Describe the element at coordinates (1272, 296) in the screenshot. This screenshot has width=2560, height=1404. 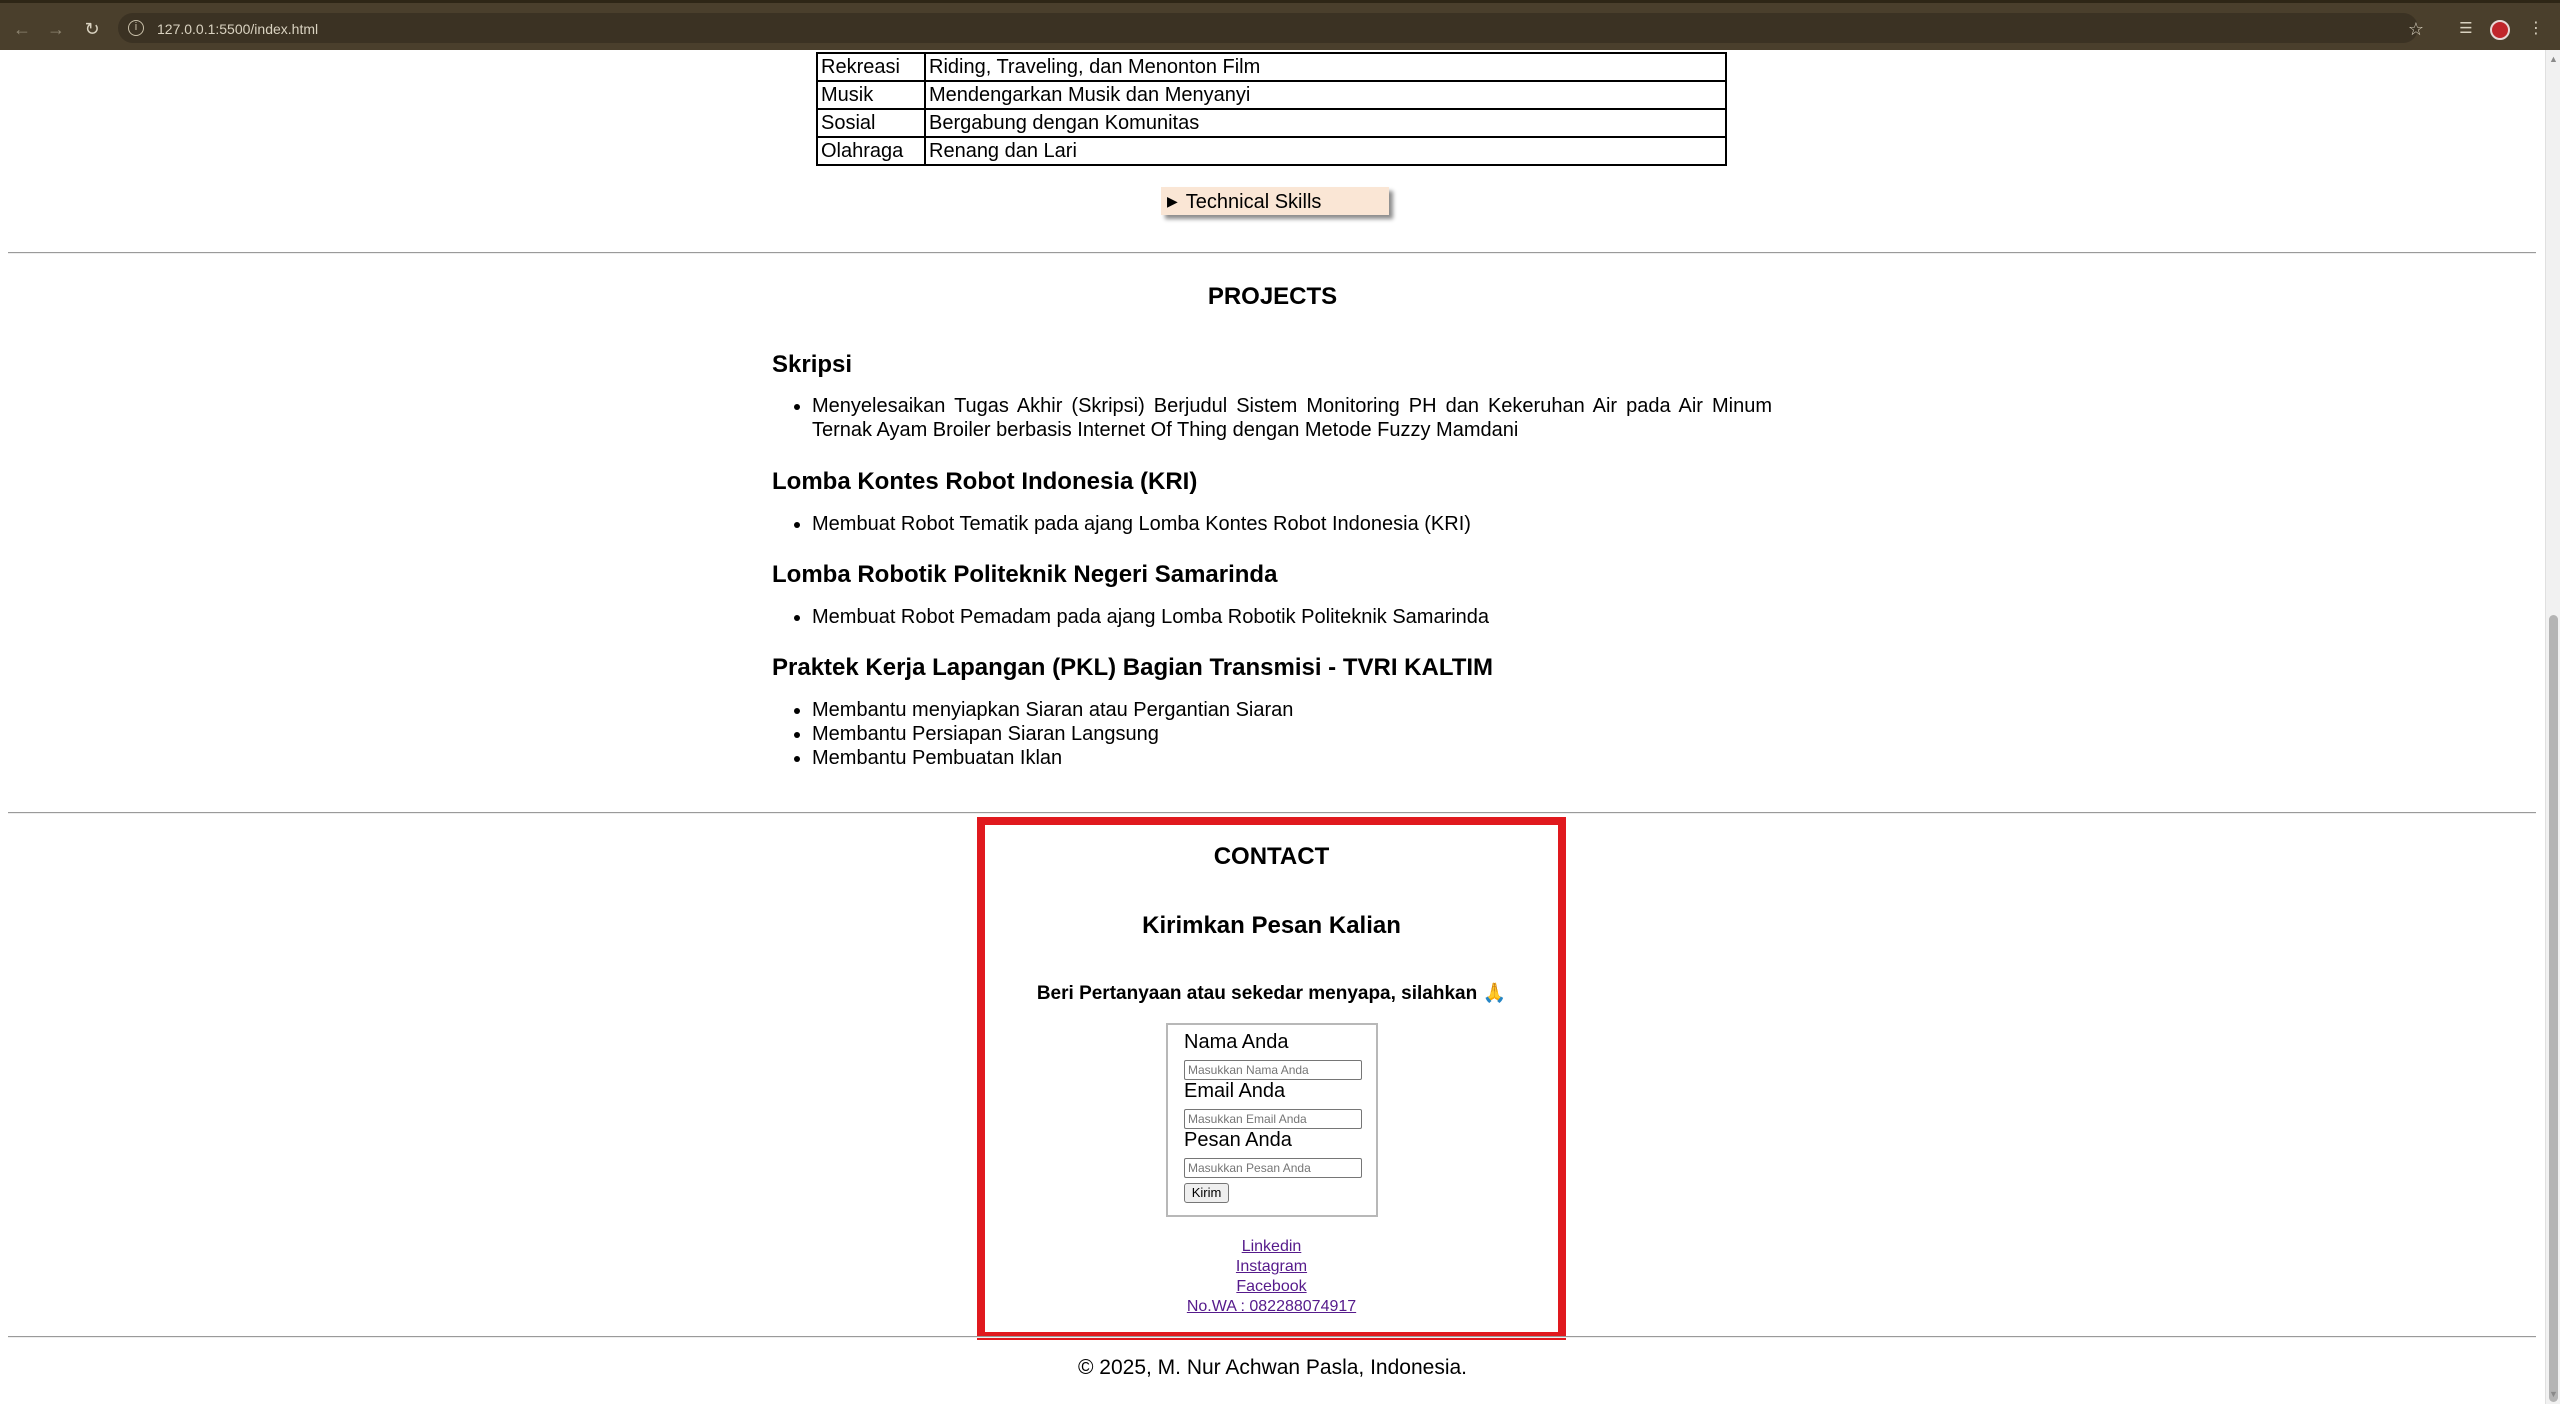
I see `projects-title: PROJECTS` at that location.